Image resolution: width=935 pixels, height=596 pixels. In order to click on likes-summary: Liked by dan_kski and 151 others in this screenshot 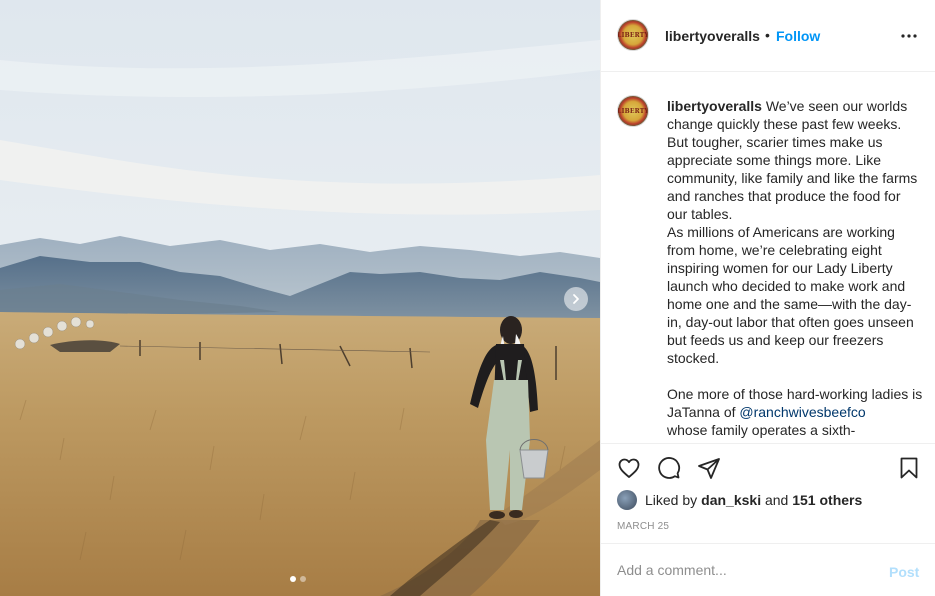, I will do `click(739, 500)`.